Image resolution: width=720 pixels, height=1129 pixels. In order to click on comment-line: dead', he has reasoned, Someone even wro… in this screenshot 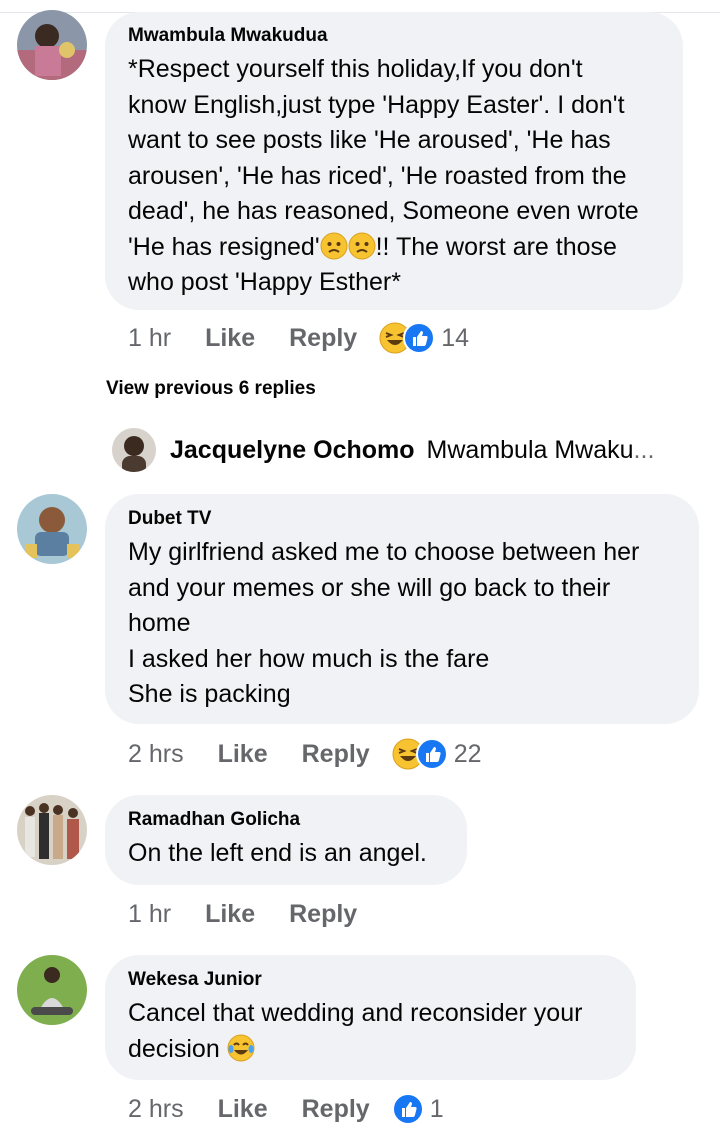, I will do `click(383, 211)`.